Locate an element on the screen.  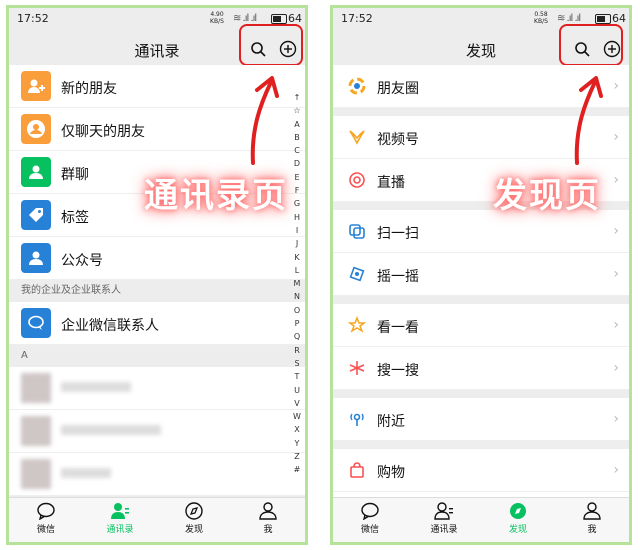
network-speed: 4.90 KB/S is located at coordinates (217, 18).